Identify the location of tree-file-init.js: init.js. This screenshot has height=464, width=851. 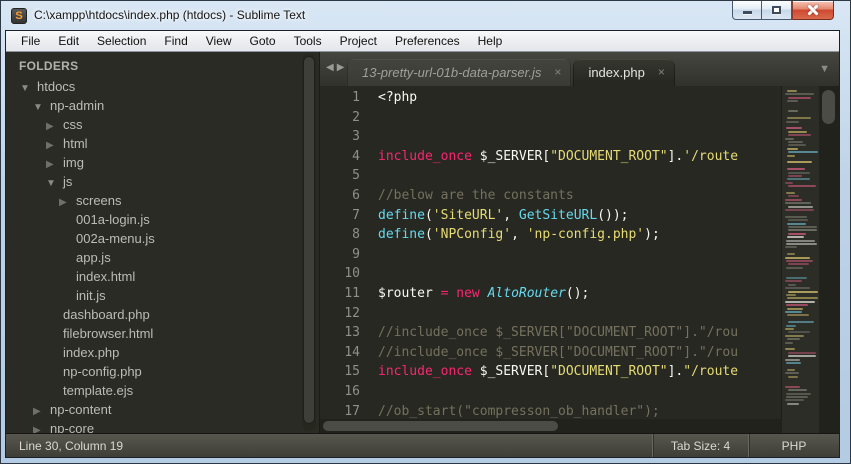
(162, 295).